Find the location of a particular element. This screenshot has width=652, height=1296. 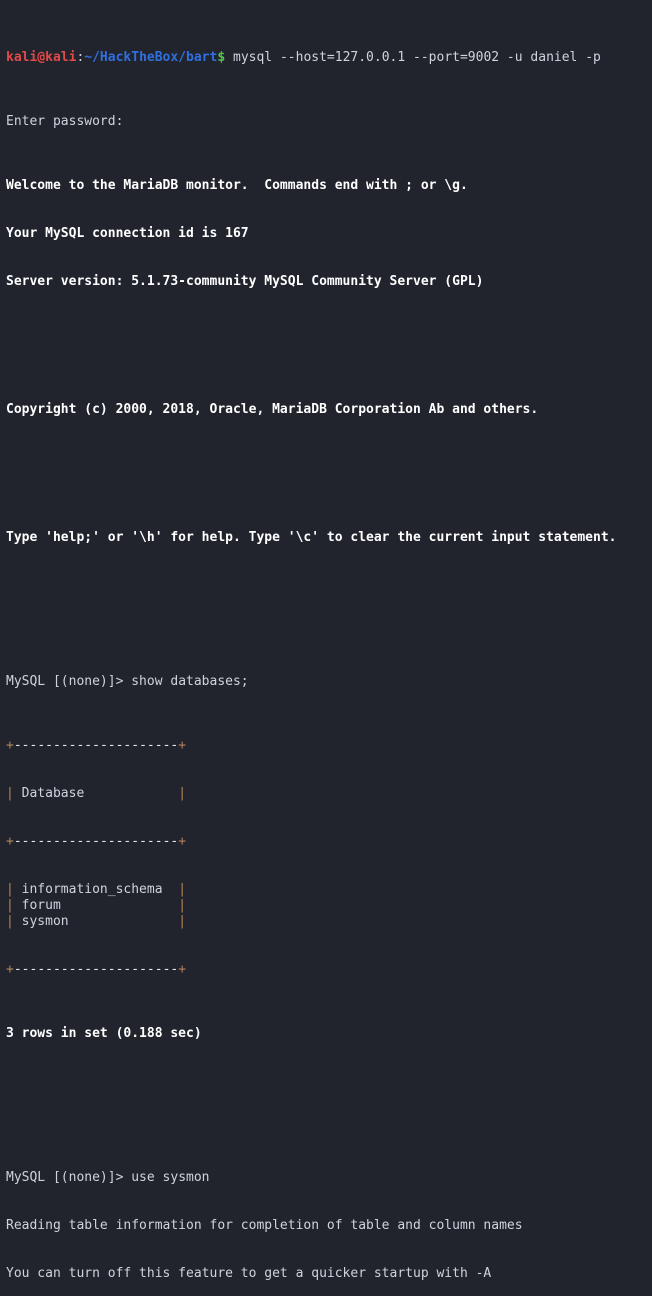

table-row: | forum | is located at coordinates (96, 905).